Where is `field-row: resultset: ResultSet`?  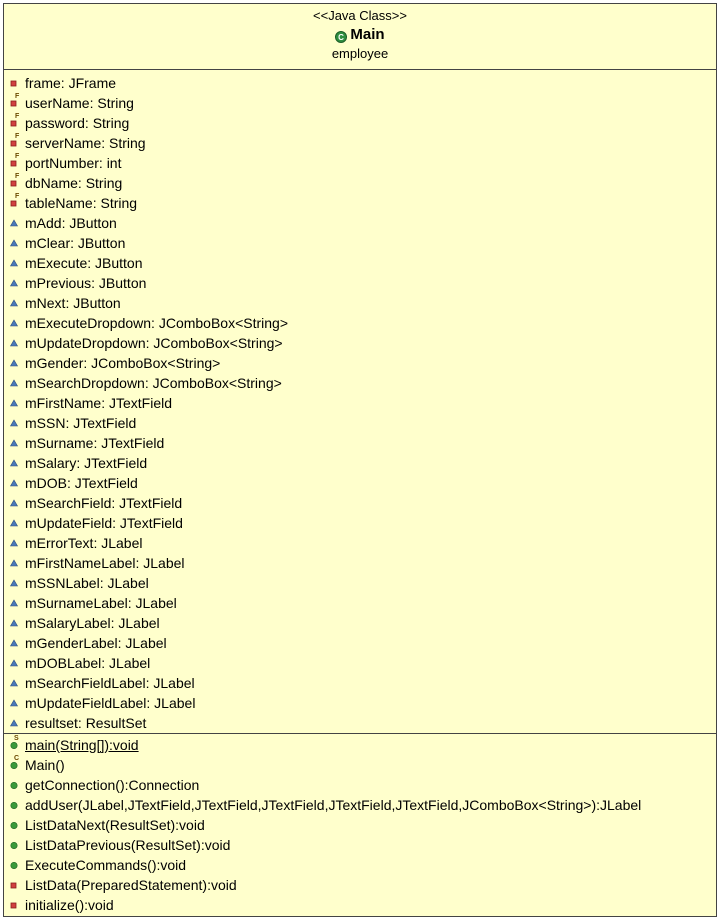
field-row: resultset: ResultSet is located at coordinates (360, 723).